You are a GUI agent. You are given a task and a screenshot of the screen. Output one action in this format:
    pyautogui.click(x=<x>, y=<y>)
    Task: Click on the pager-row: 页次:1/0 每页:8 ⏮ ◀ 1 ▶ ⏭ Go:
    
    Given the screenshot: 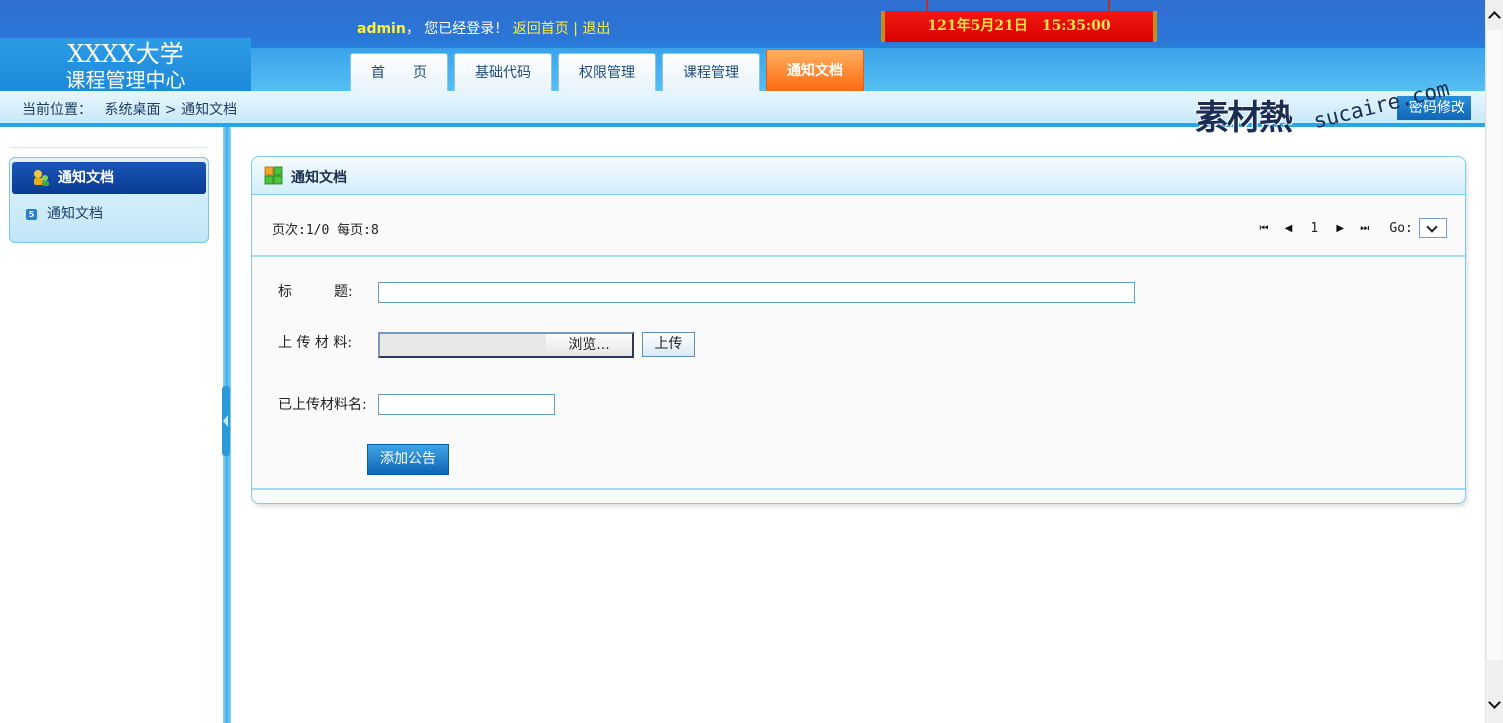 What is the action you would take?
    pyautogui.click(x=858, y=225)
    